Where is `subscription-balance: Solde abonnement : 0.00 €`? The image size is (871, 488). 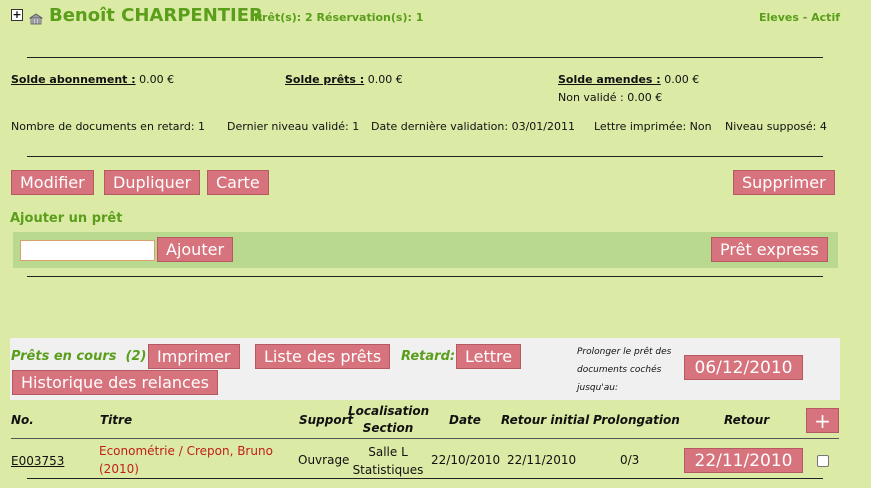 subscription-balance: Solde abonnement : 0.00 € is located at coordinates (92, 79).